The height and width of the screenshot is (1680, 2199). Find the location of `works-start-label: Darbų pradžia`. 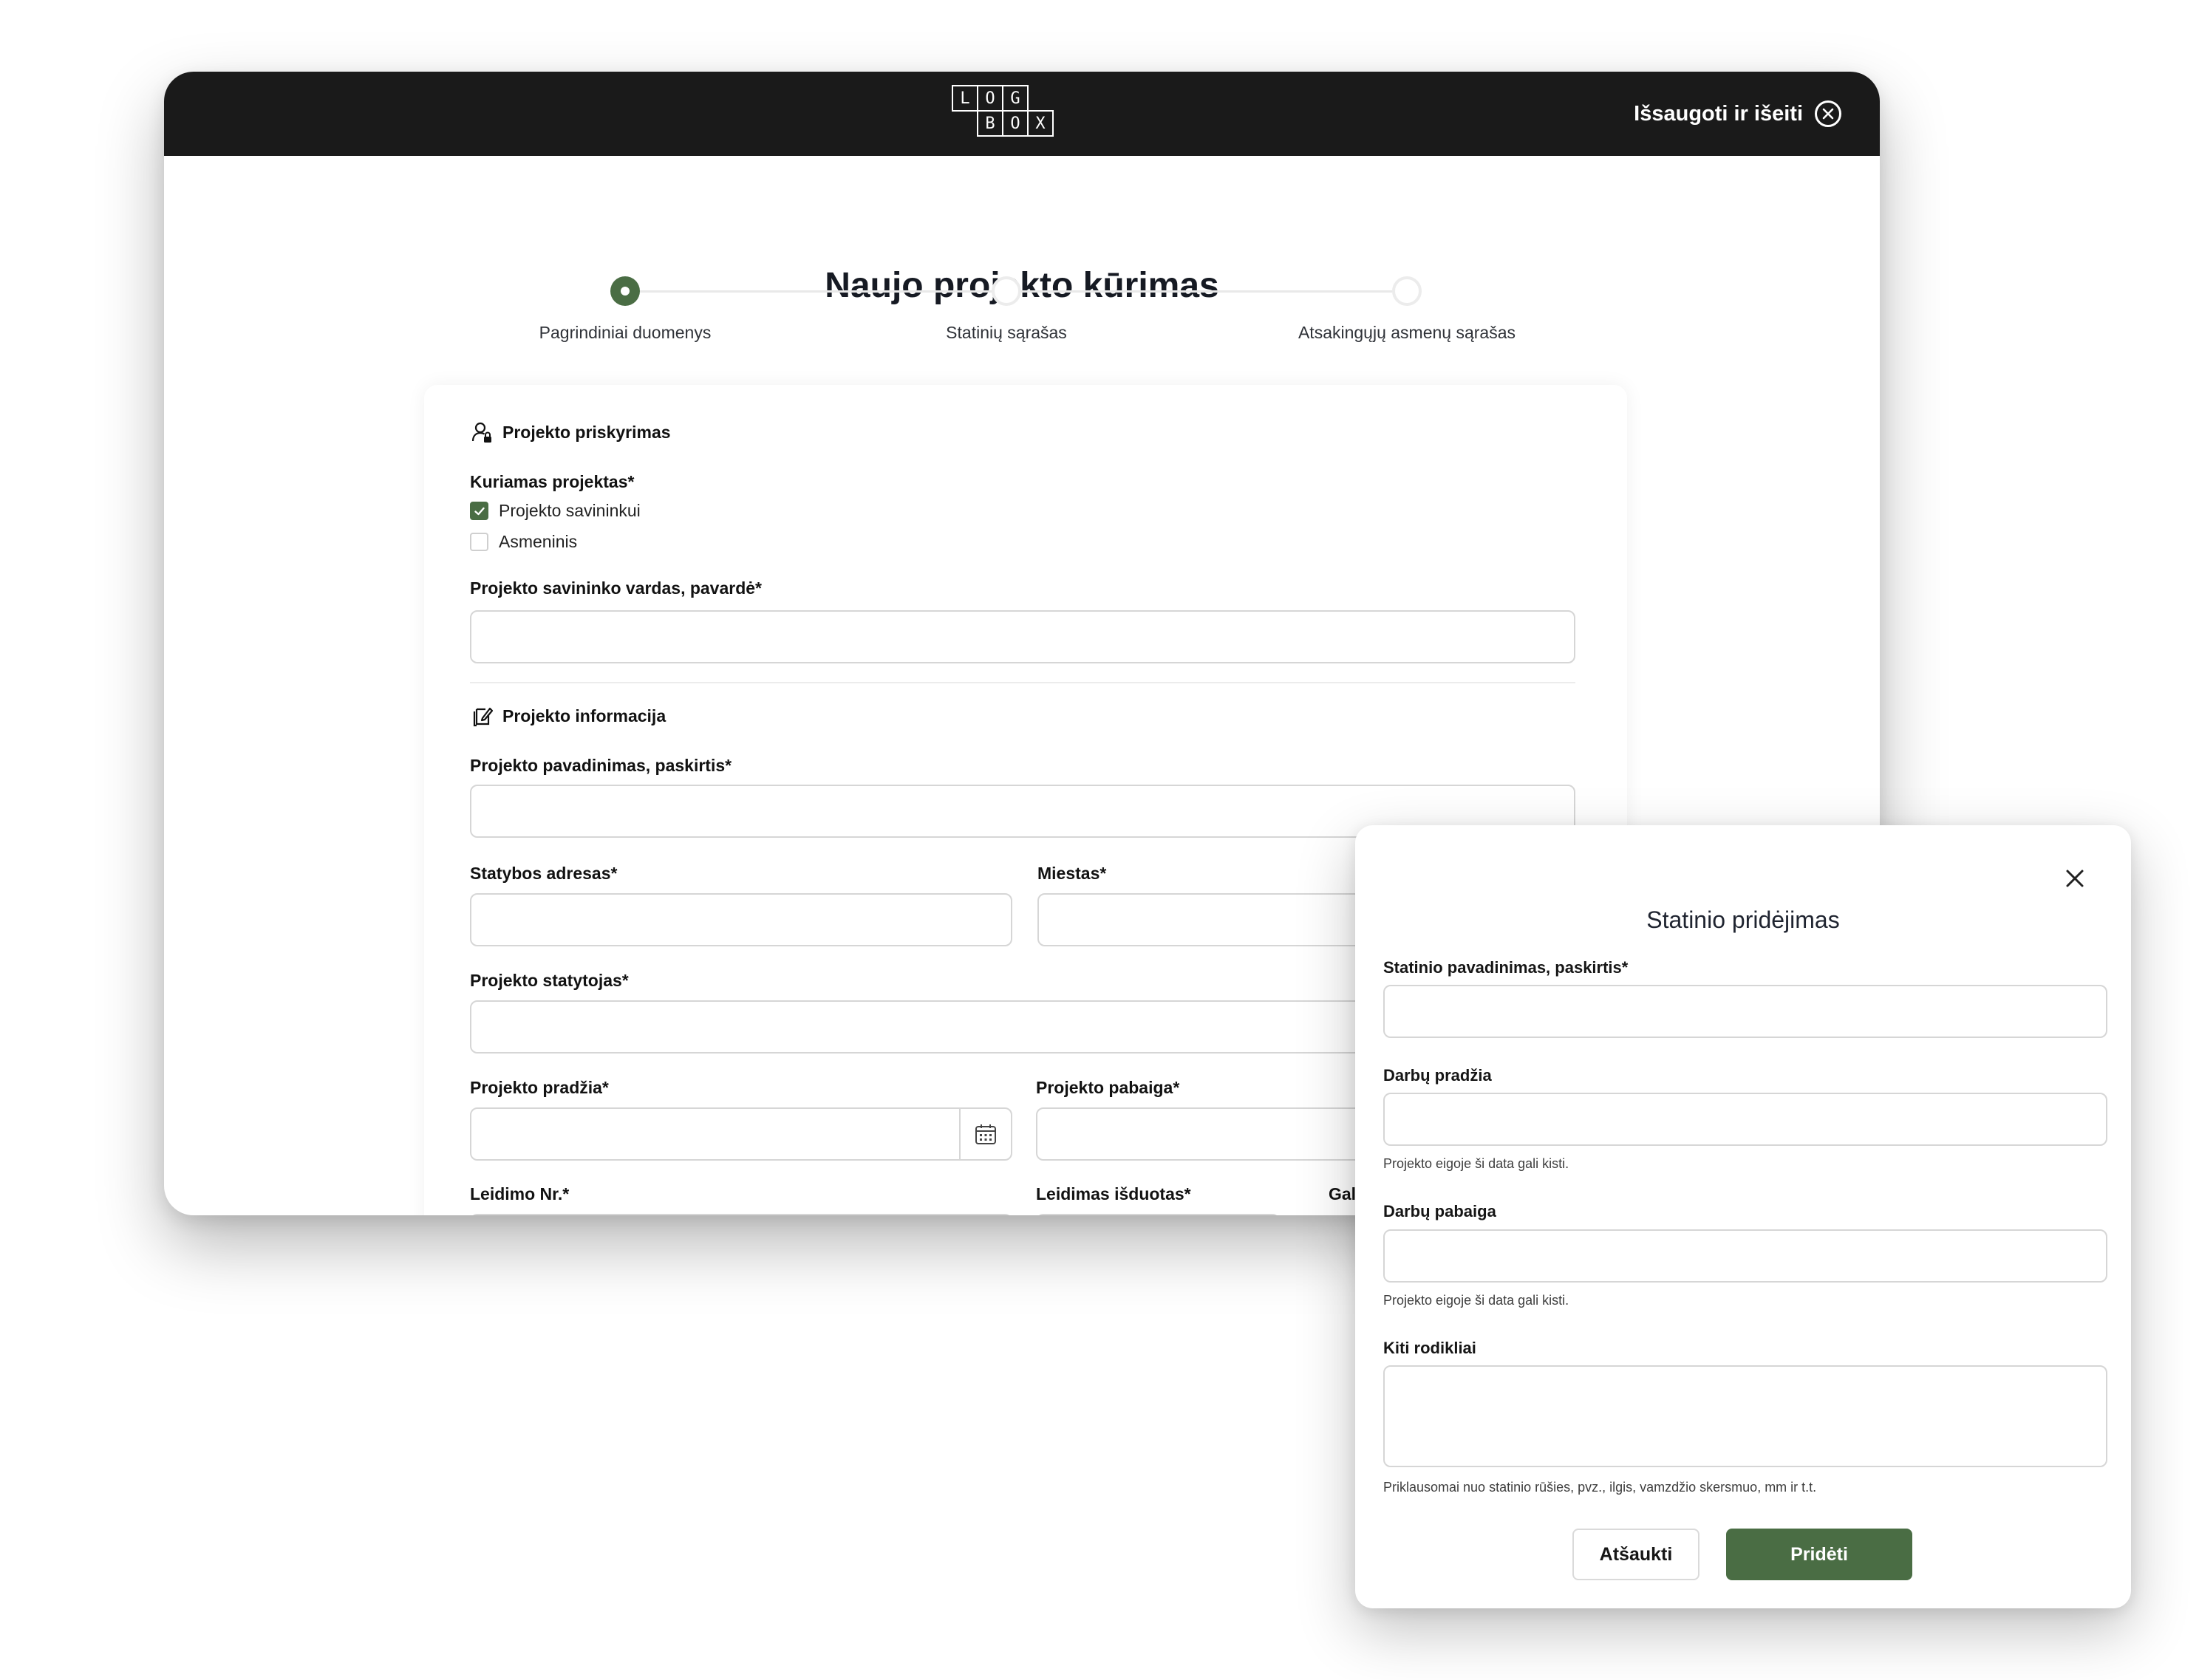

works-start-label: Darbų pradžia is located at coordinates (1437, 1075).